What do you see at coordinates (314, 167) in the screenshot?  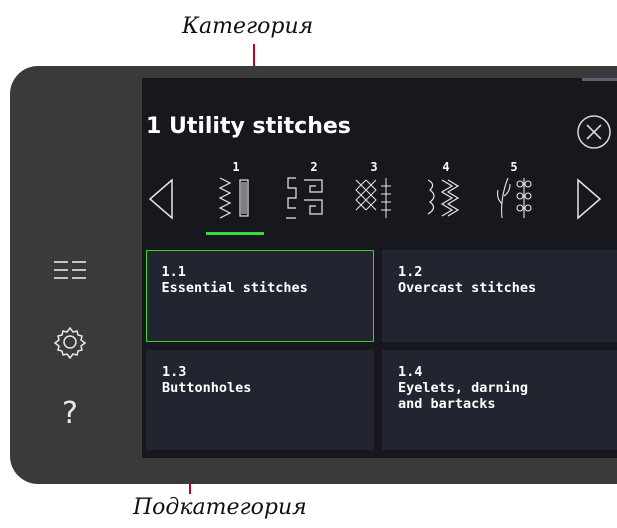 I see `category-2-number: 2` at bounding box center [314, 167].